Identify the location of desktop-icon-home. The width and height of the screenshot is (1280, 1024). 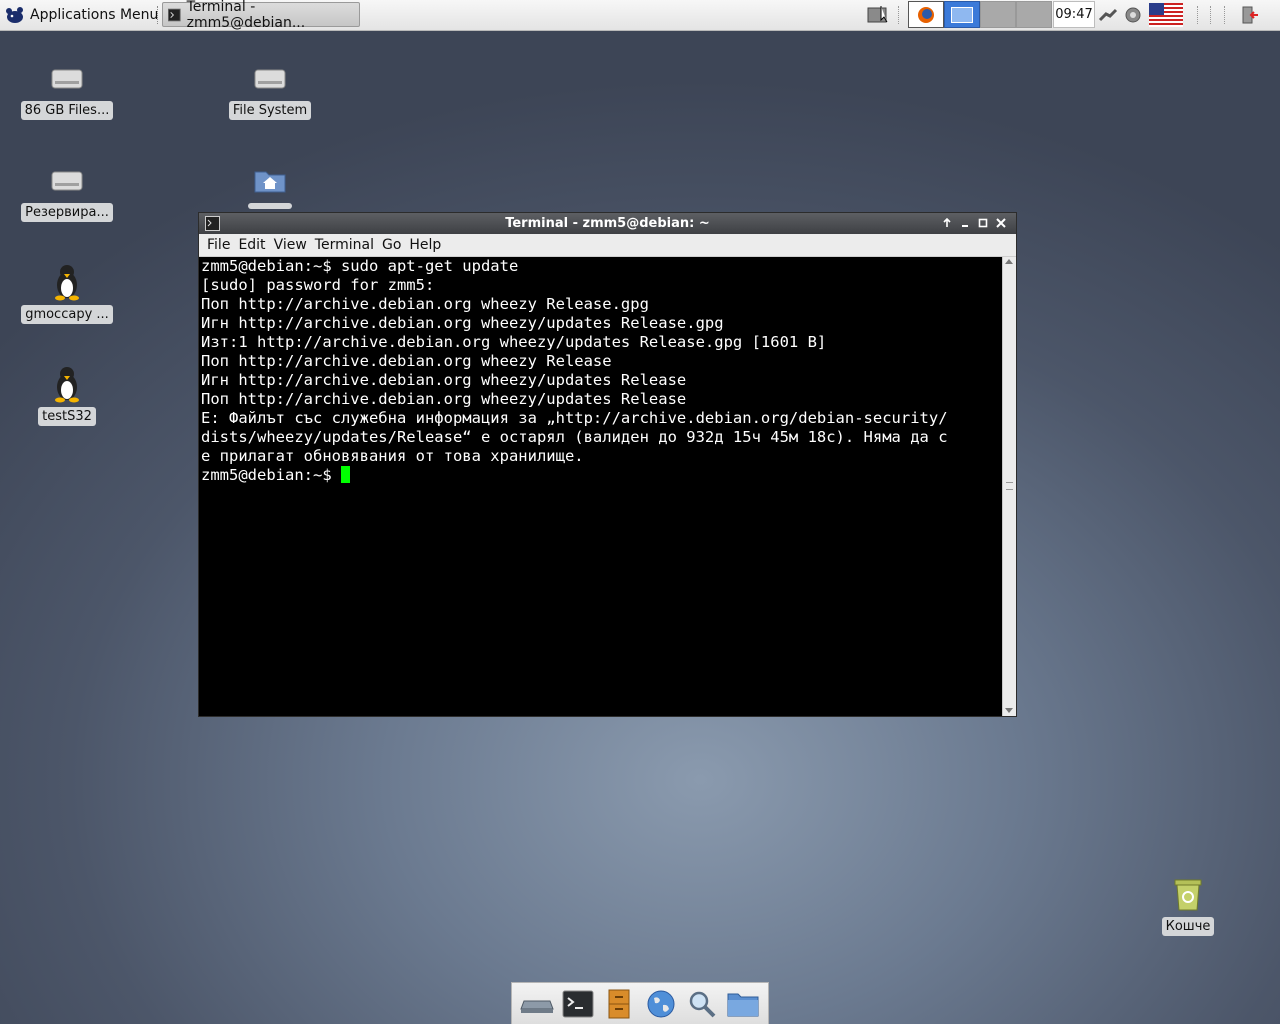
(270, 184).